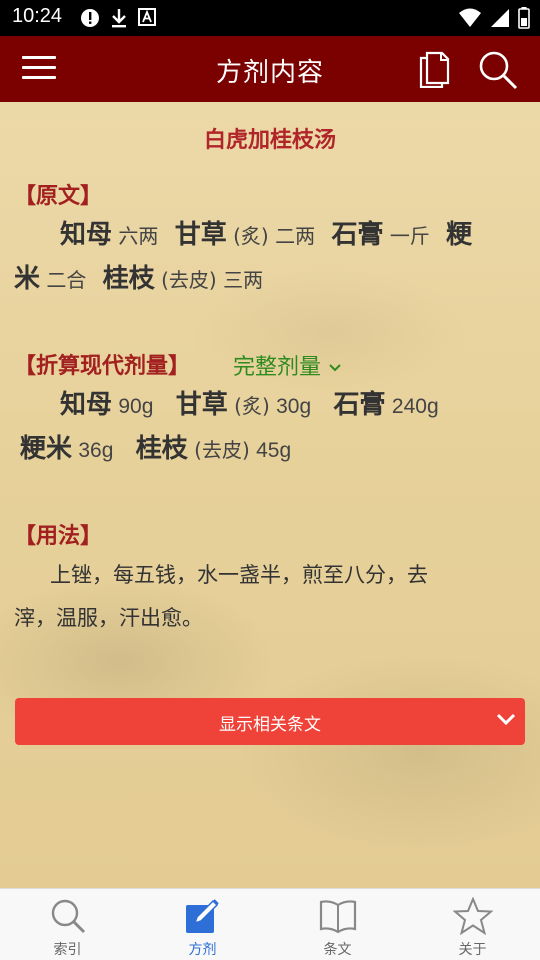 The image size is (540, 960). I want to click on herb-name: 粳米, so click(46, 449).